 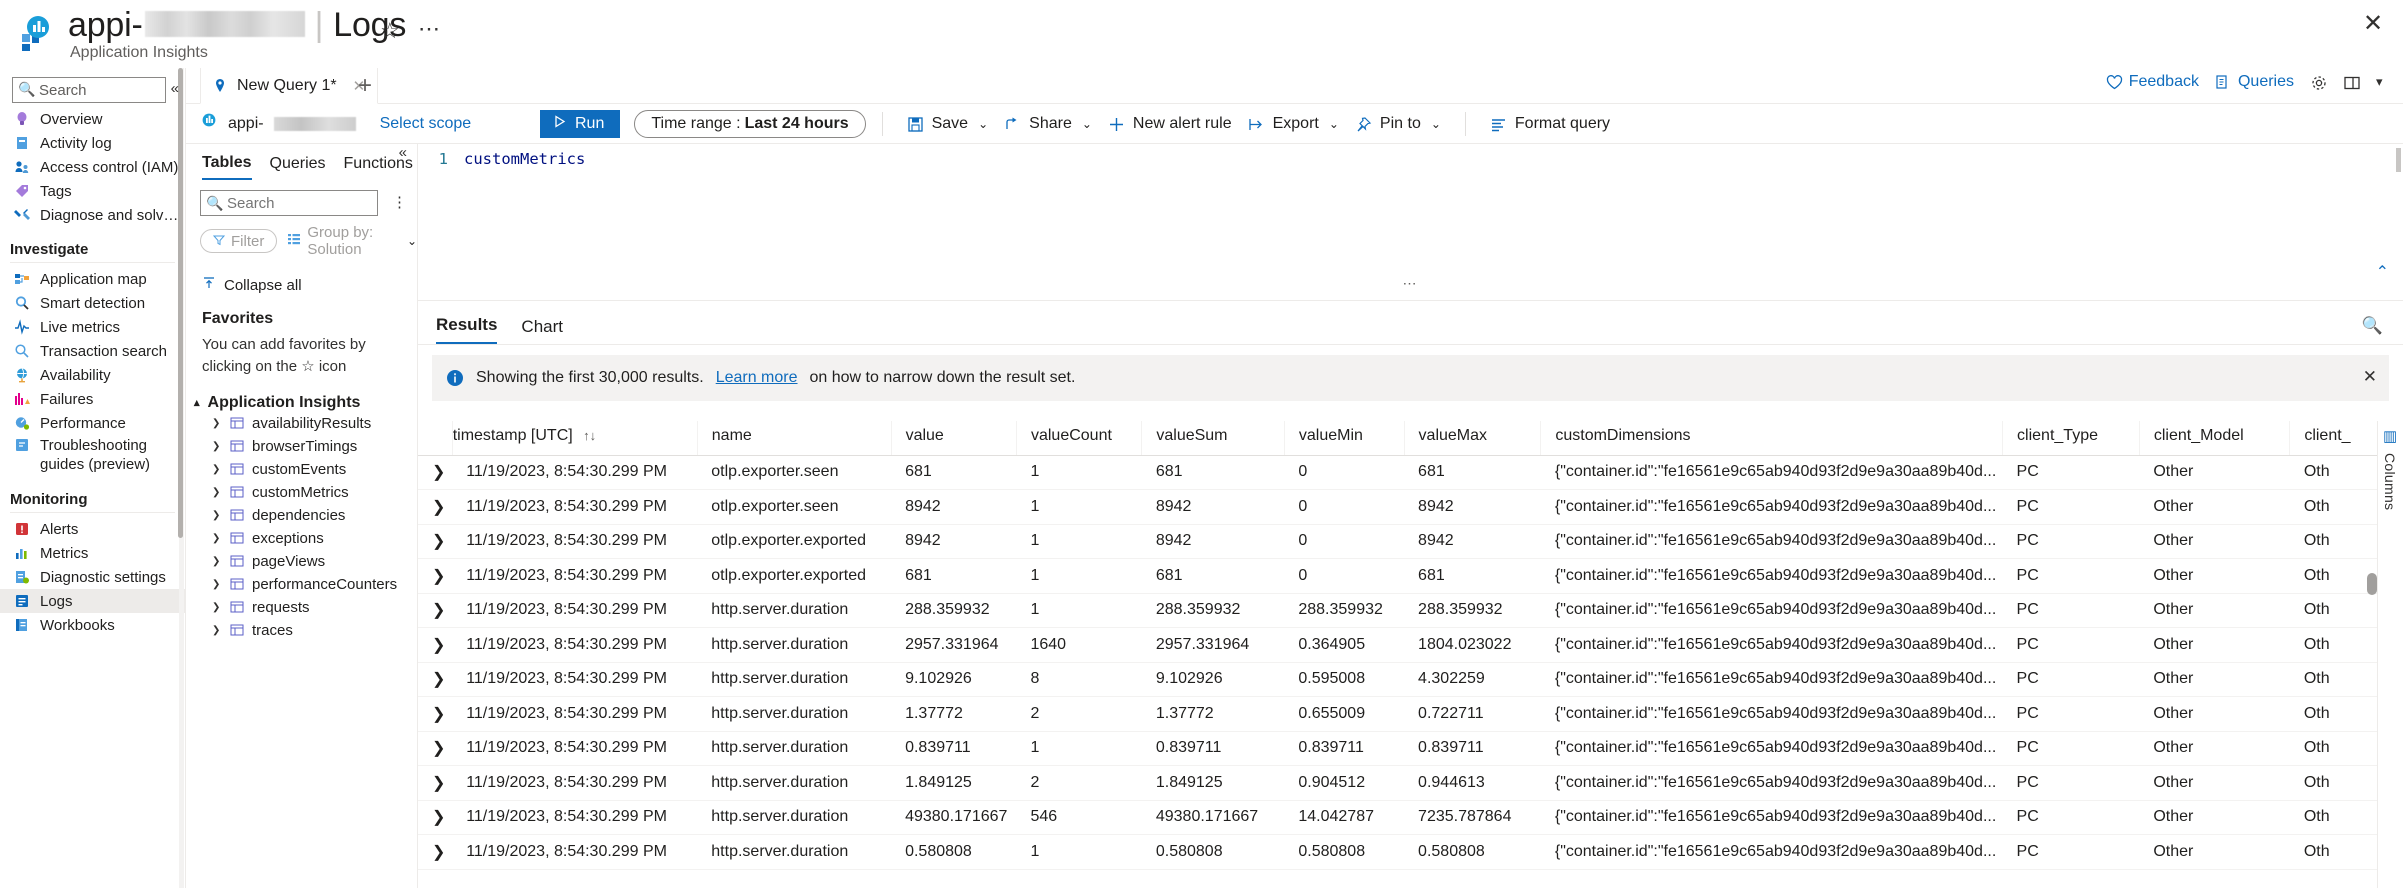 I want to click on header-client-type: client_Type, so click(x=2071, y=438).